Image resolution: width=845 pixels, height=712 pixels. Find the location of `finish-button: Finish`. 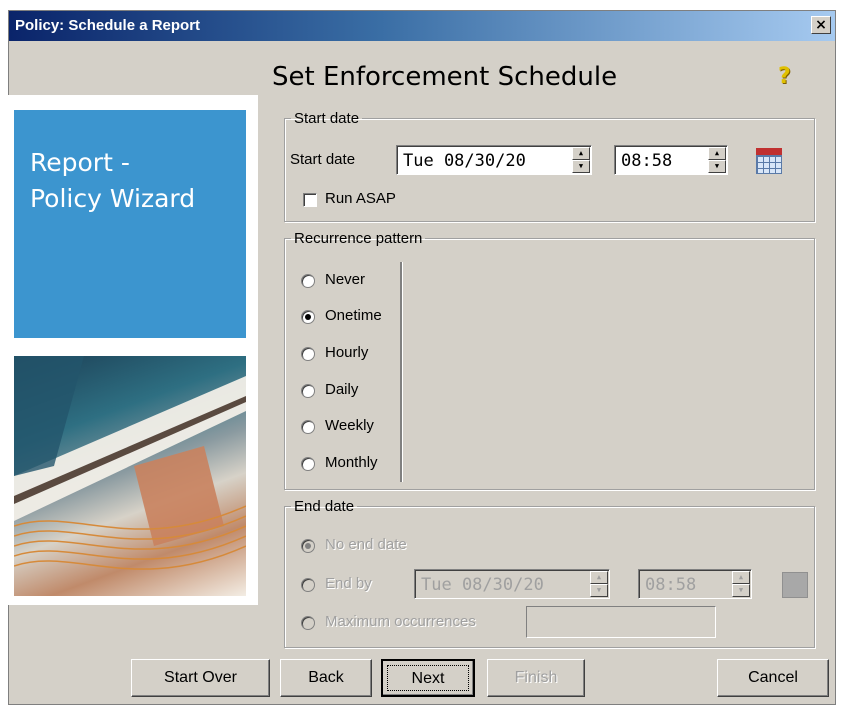

finish-button: Finish is located at coordinates (536, 678).